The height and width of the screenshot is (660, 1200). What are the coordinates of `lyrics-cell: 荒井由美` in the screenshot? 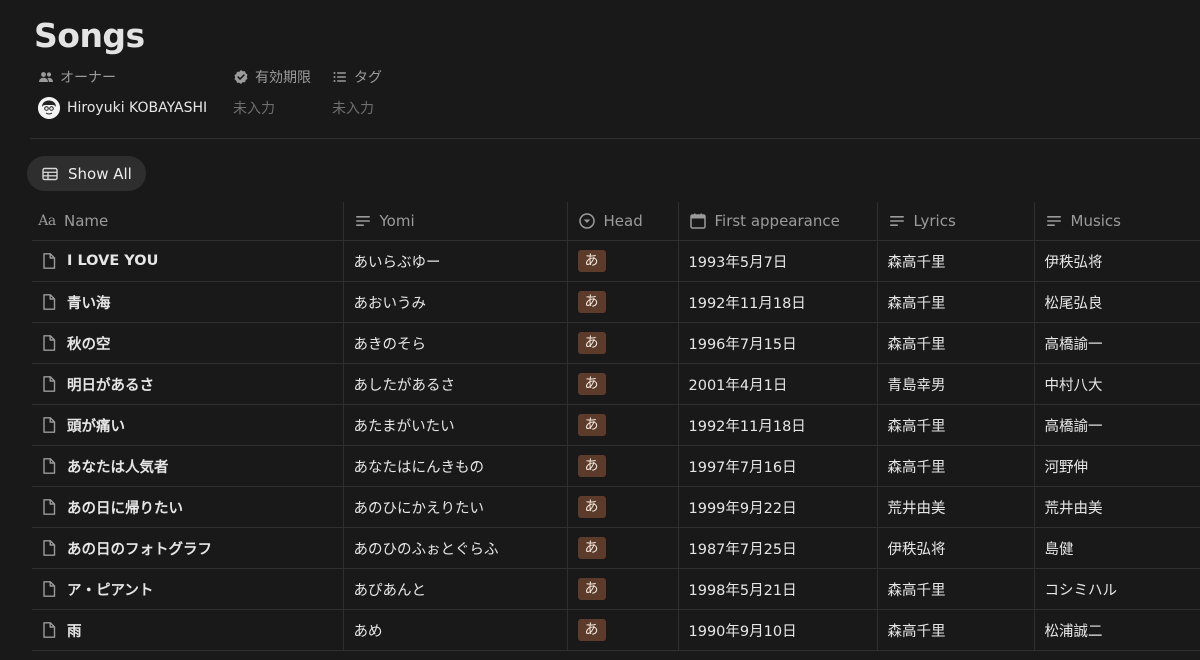 It's located at (955, 507).